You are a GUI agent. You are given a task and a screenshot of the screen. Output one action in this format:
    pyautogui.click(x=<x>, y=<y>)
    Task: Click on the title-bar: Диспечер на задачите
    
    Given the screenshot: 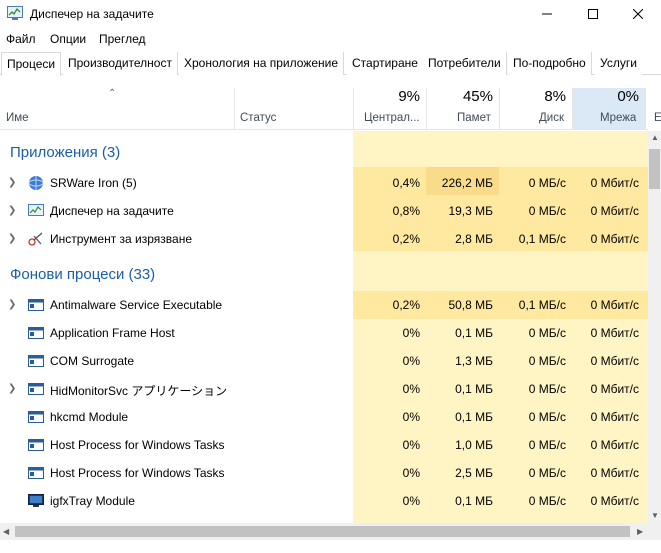 What is the action you would take?
    pyautogui.click(x=330, y=14)
    